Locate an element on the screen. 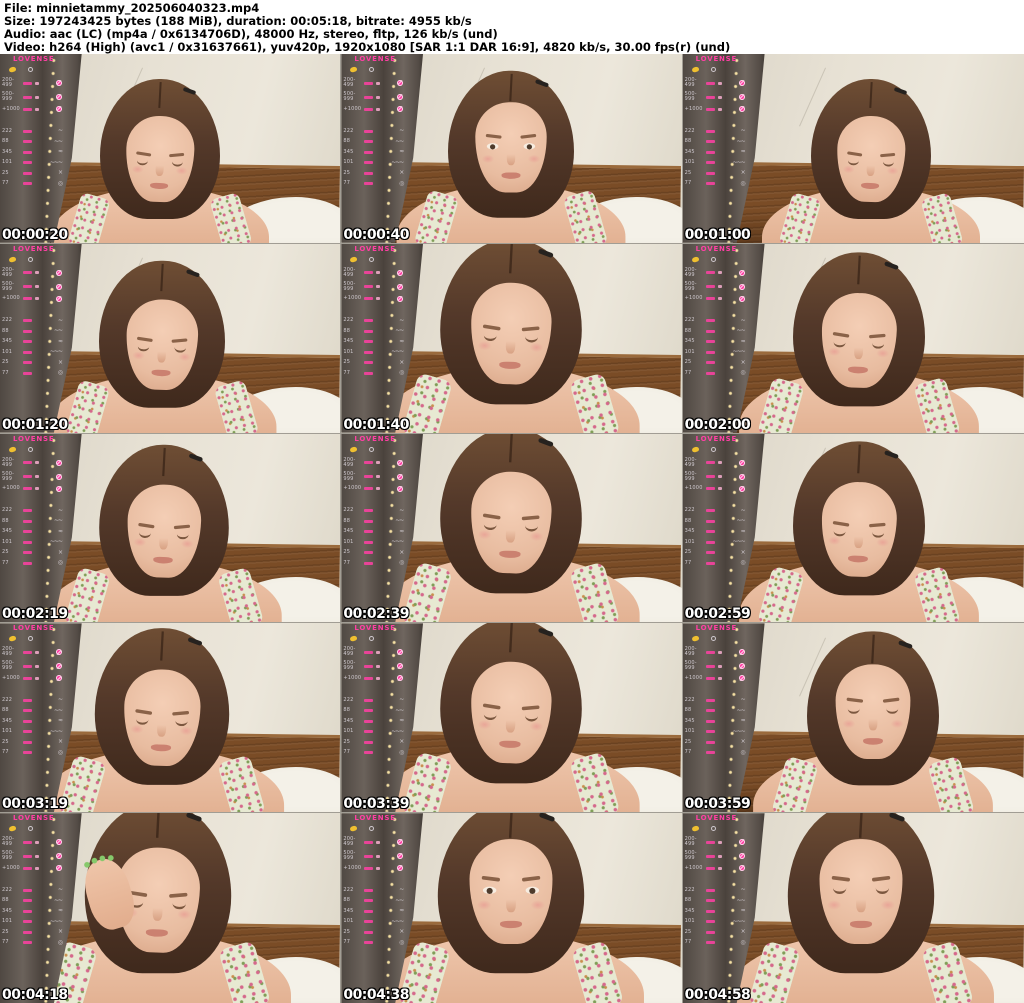 This screenshot has width=1024, height=1003. person is located at coordinates (873, 719).